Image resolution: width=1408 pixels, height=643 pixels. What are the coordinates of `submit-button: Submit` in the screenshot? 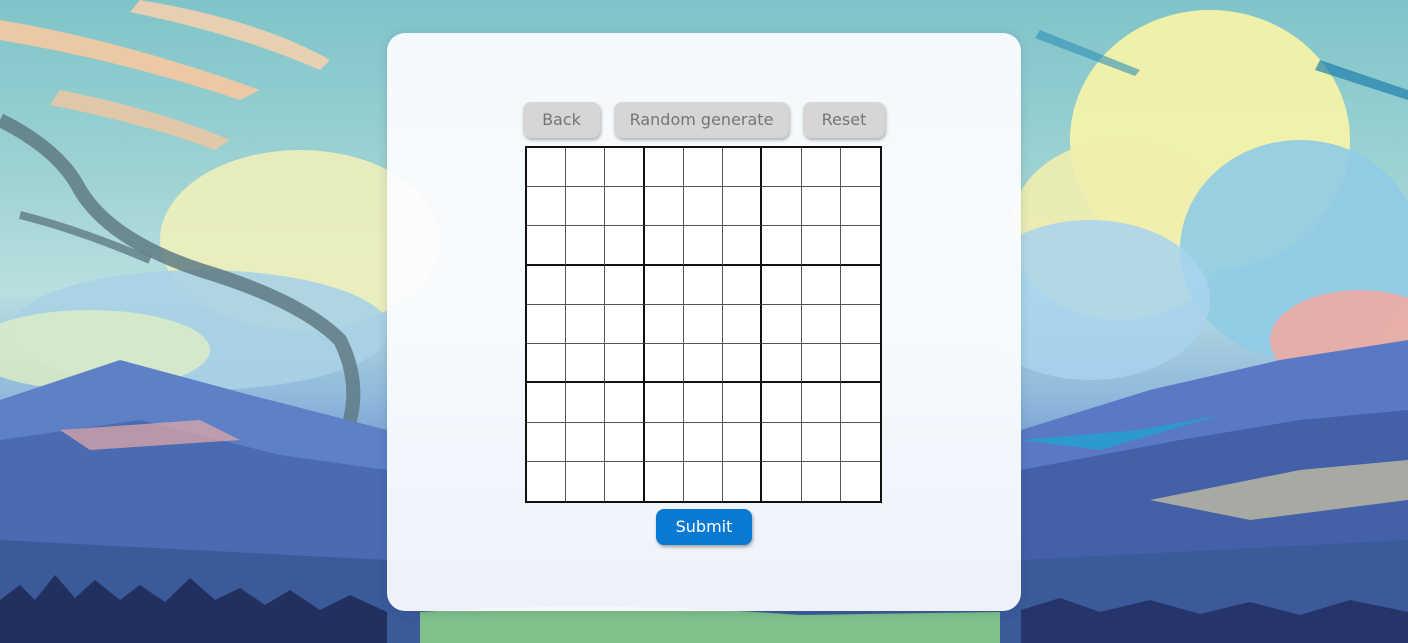 It's located at (704, 527).